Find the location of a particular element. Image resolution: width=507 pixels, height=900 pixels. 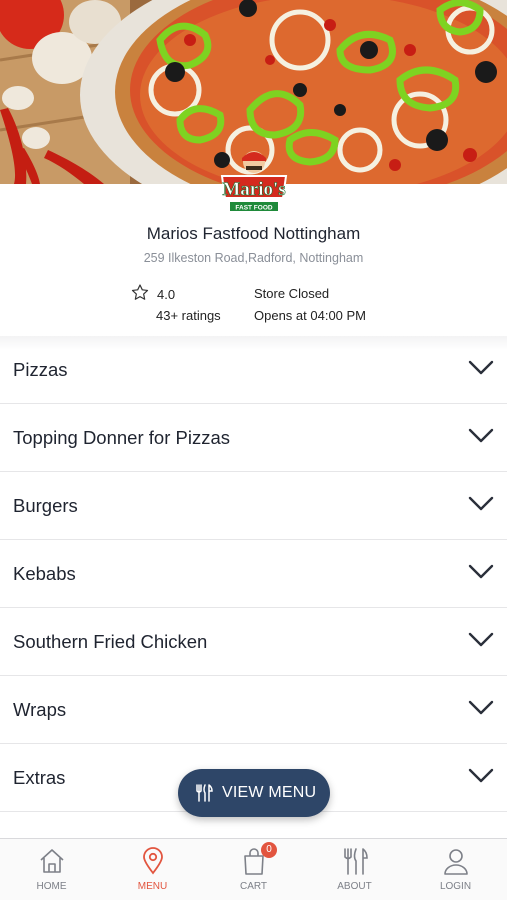

nav-item-cart: 0 CART is located at coordinates (253, 869).